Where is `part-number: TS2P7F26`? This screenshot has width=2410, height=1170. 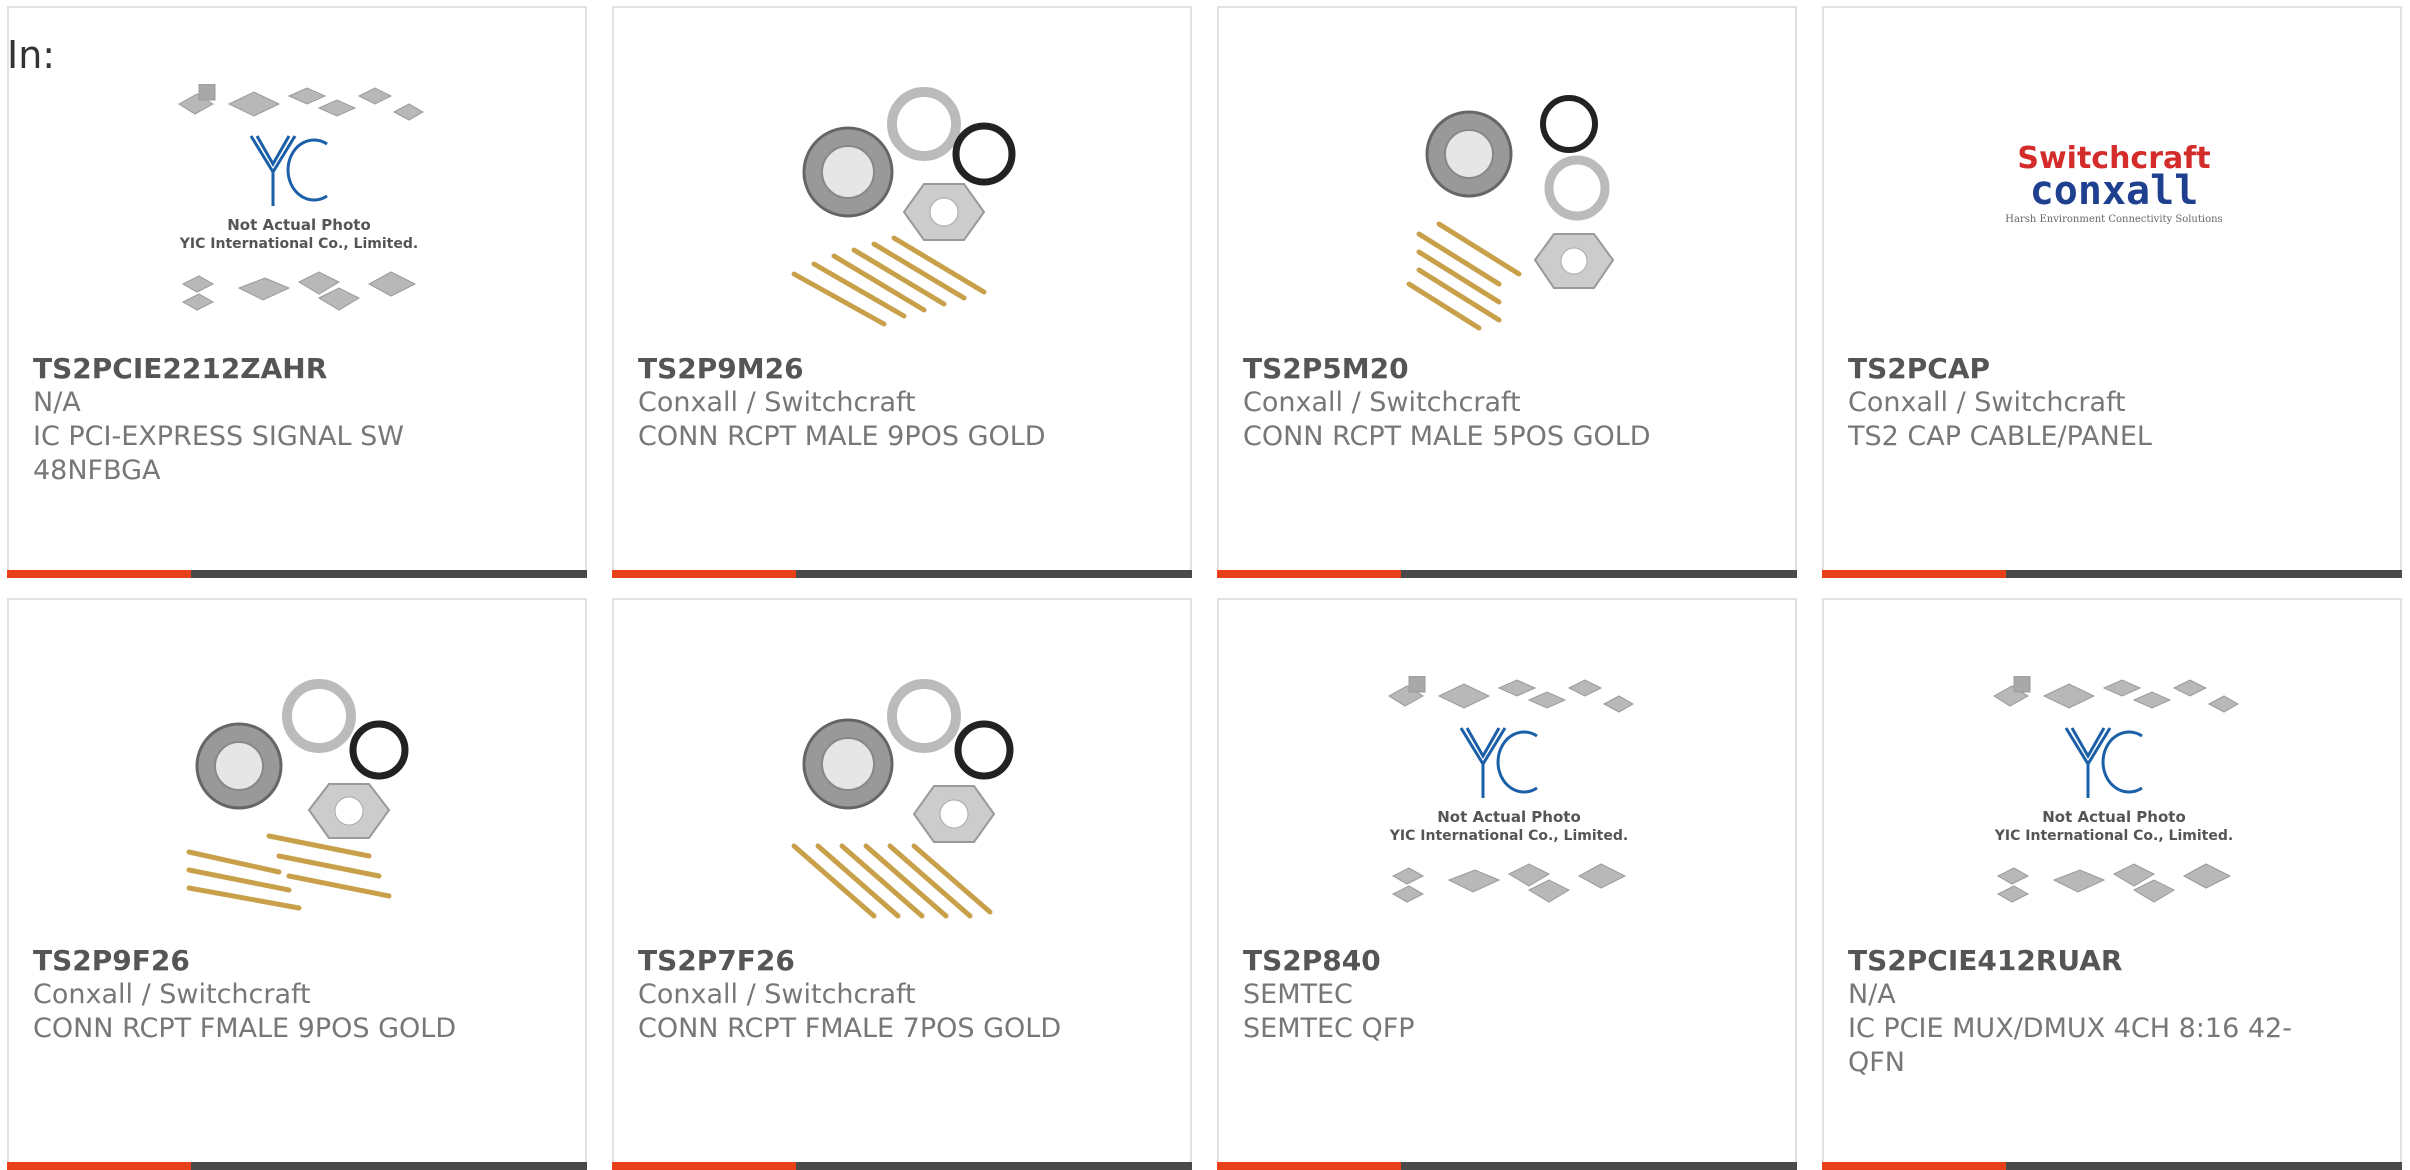 part-number: TS2P7F26 is located at coordinates (873, 961).